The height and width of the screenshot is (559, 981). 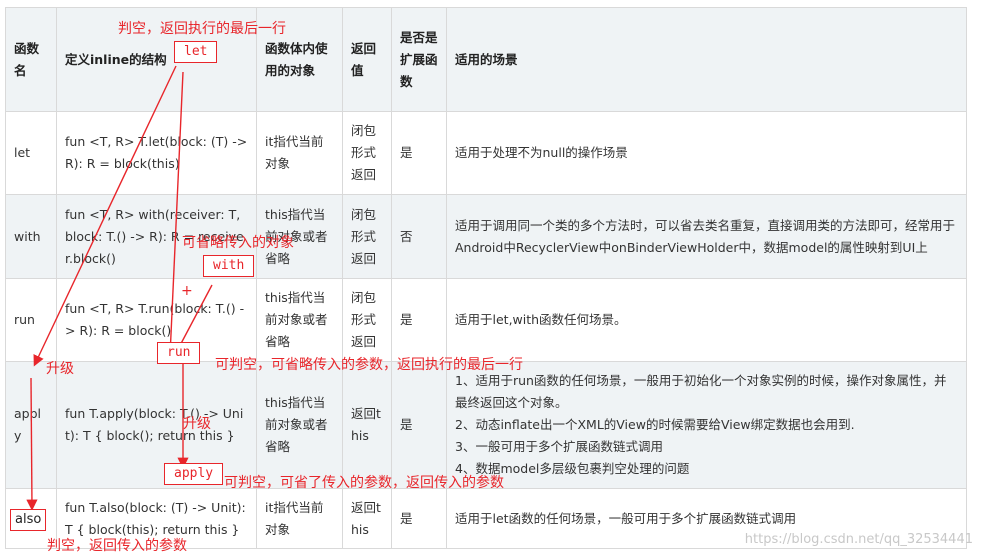 What do you see at coordinates (229, 266) in the screenshot?
I see `annotation-with-box: with` at bounding box center [229, 266].